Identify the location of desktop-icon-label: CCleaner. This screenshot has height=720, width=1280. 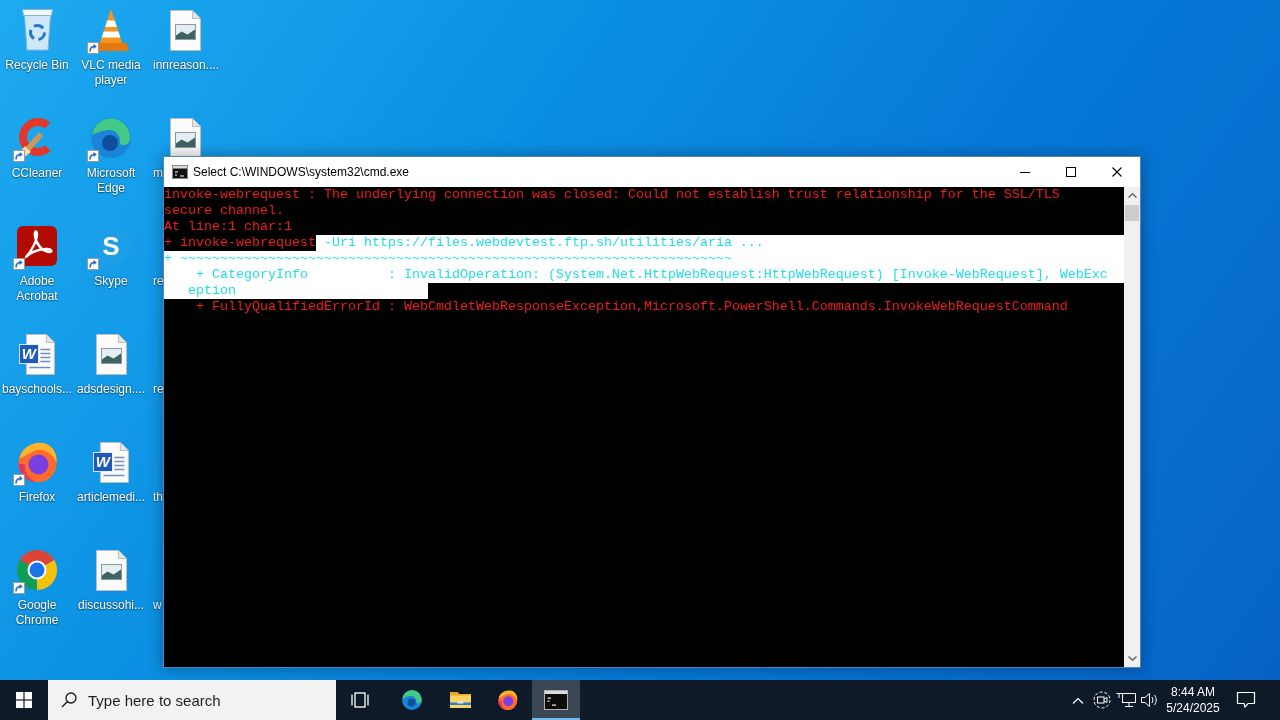
(37, 173).